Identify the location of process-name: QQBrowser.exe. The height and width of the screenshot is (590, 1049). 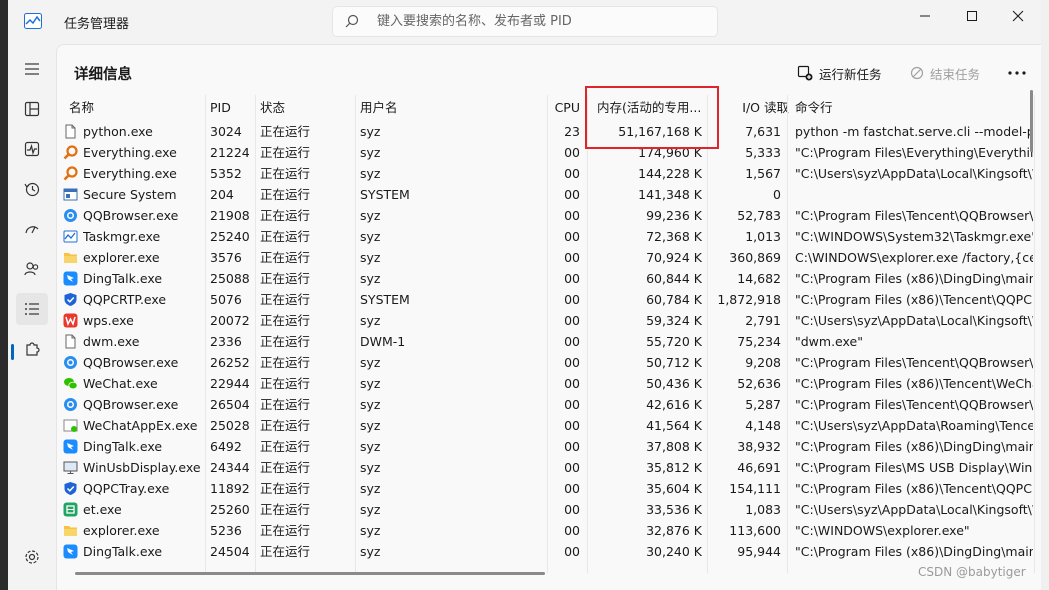
(131, 362).